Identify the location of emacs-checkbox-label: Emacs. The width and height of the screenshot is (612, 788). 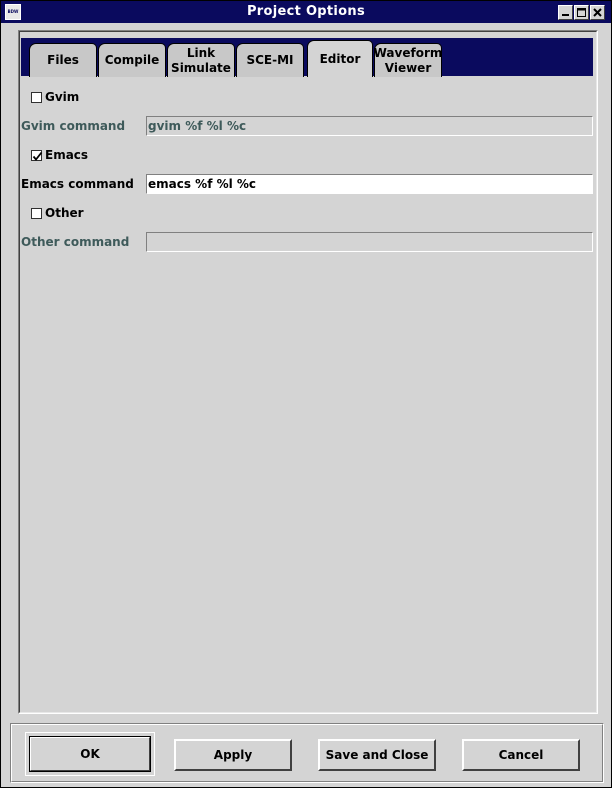
(67, 155).